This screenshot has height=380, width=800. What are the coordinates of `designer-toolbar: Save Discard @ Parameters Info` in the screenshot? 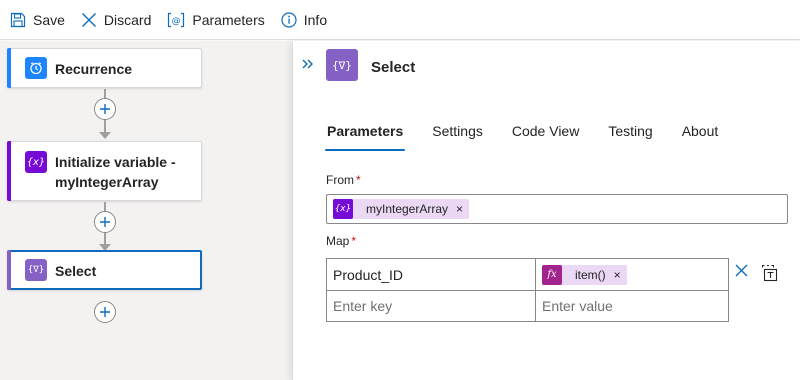 It's located at (400, 20).